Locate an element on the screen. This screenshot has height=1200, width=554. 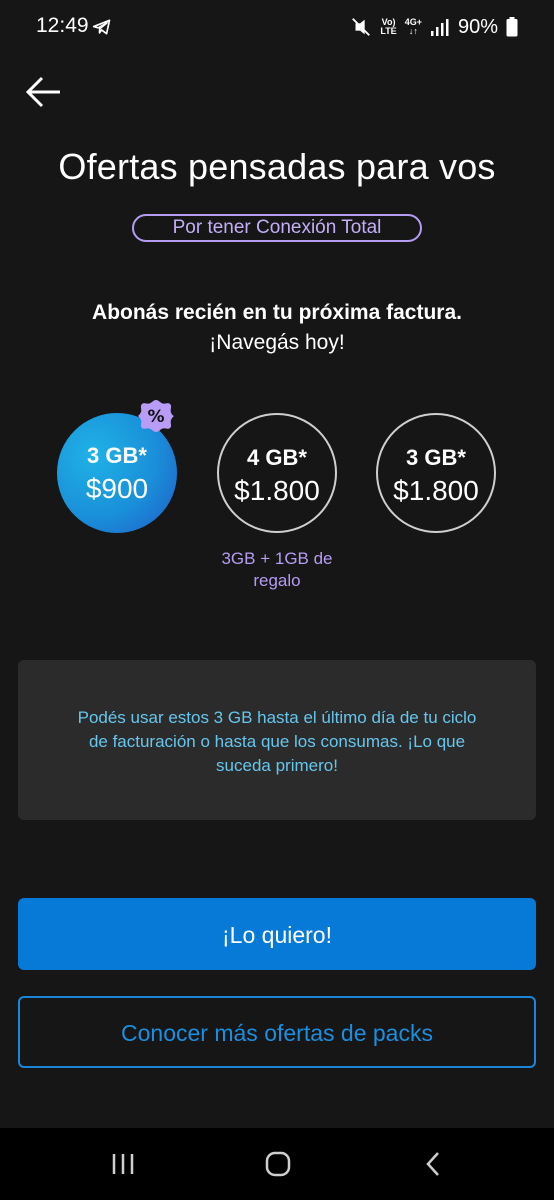
battery-percent: 90% is located at coordinates (477, 26).